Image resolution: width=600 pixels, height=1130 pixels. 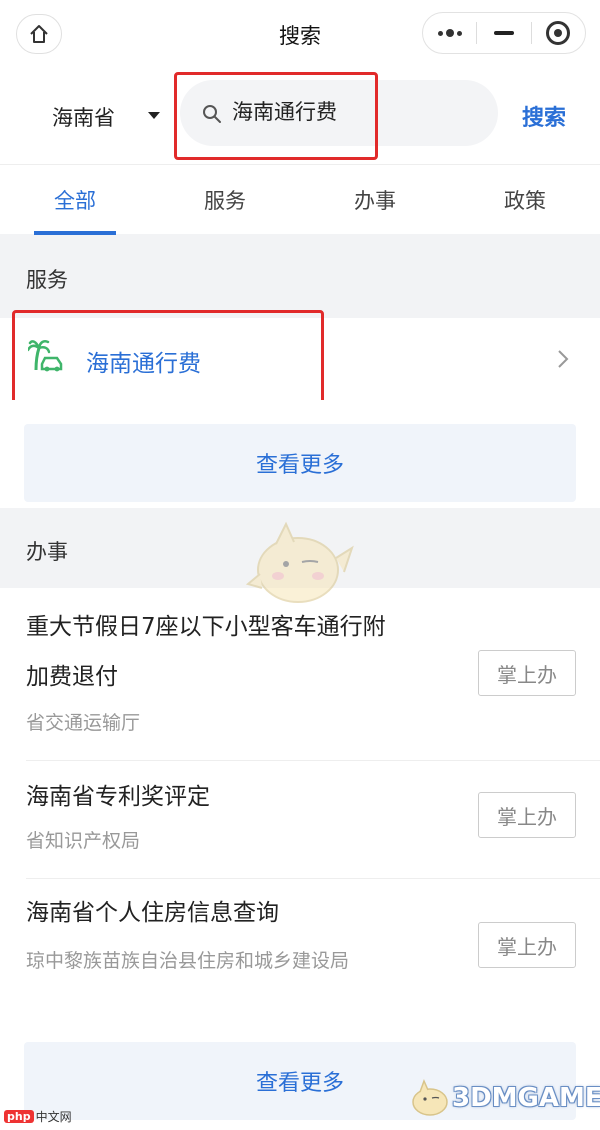 What do you see at coordinates (47, 280) in the screenshot?
I see `services-section-title: 服务` at bounding box center [47, 280].